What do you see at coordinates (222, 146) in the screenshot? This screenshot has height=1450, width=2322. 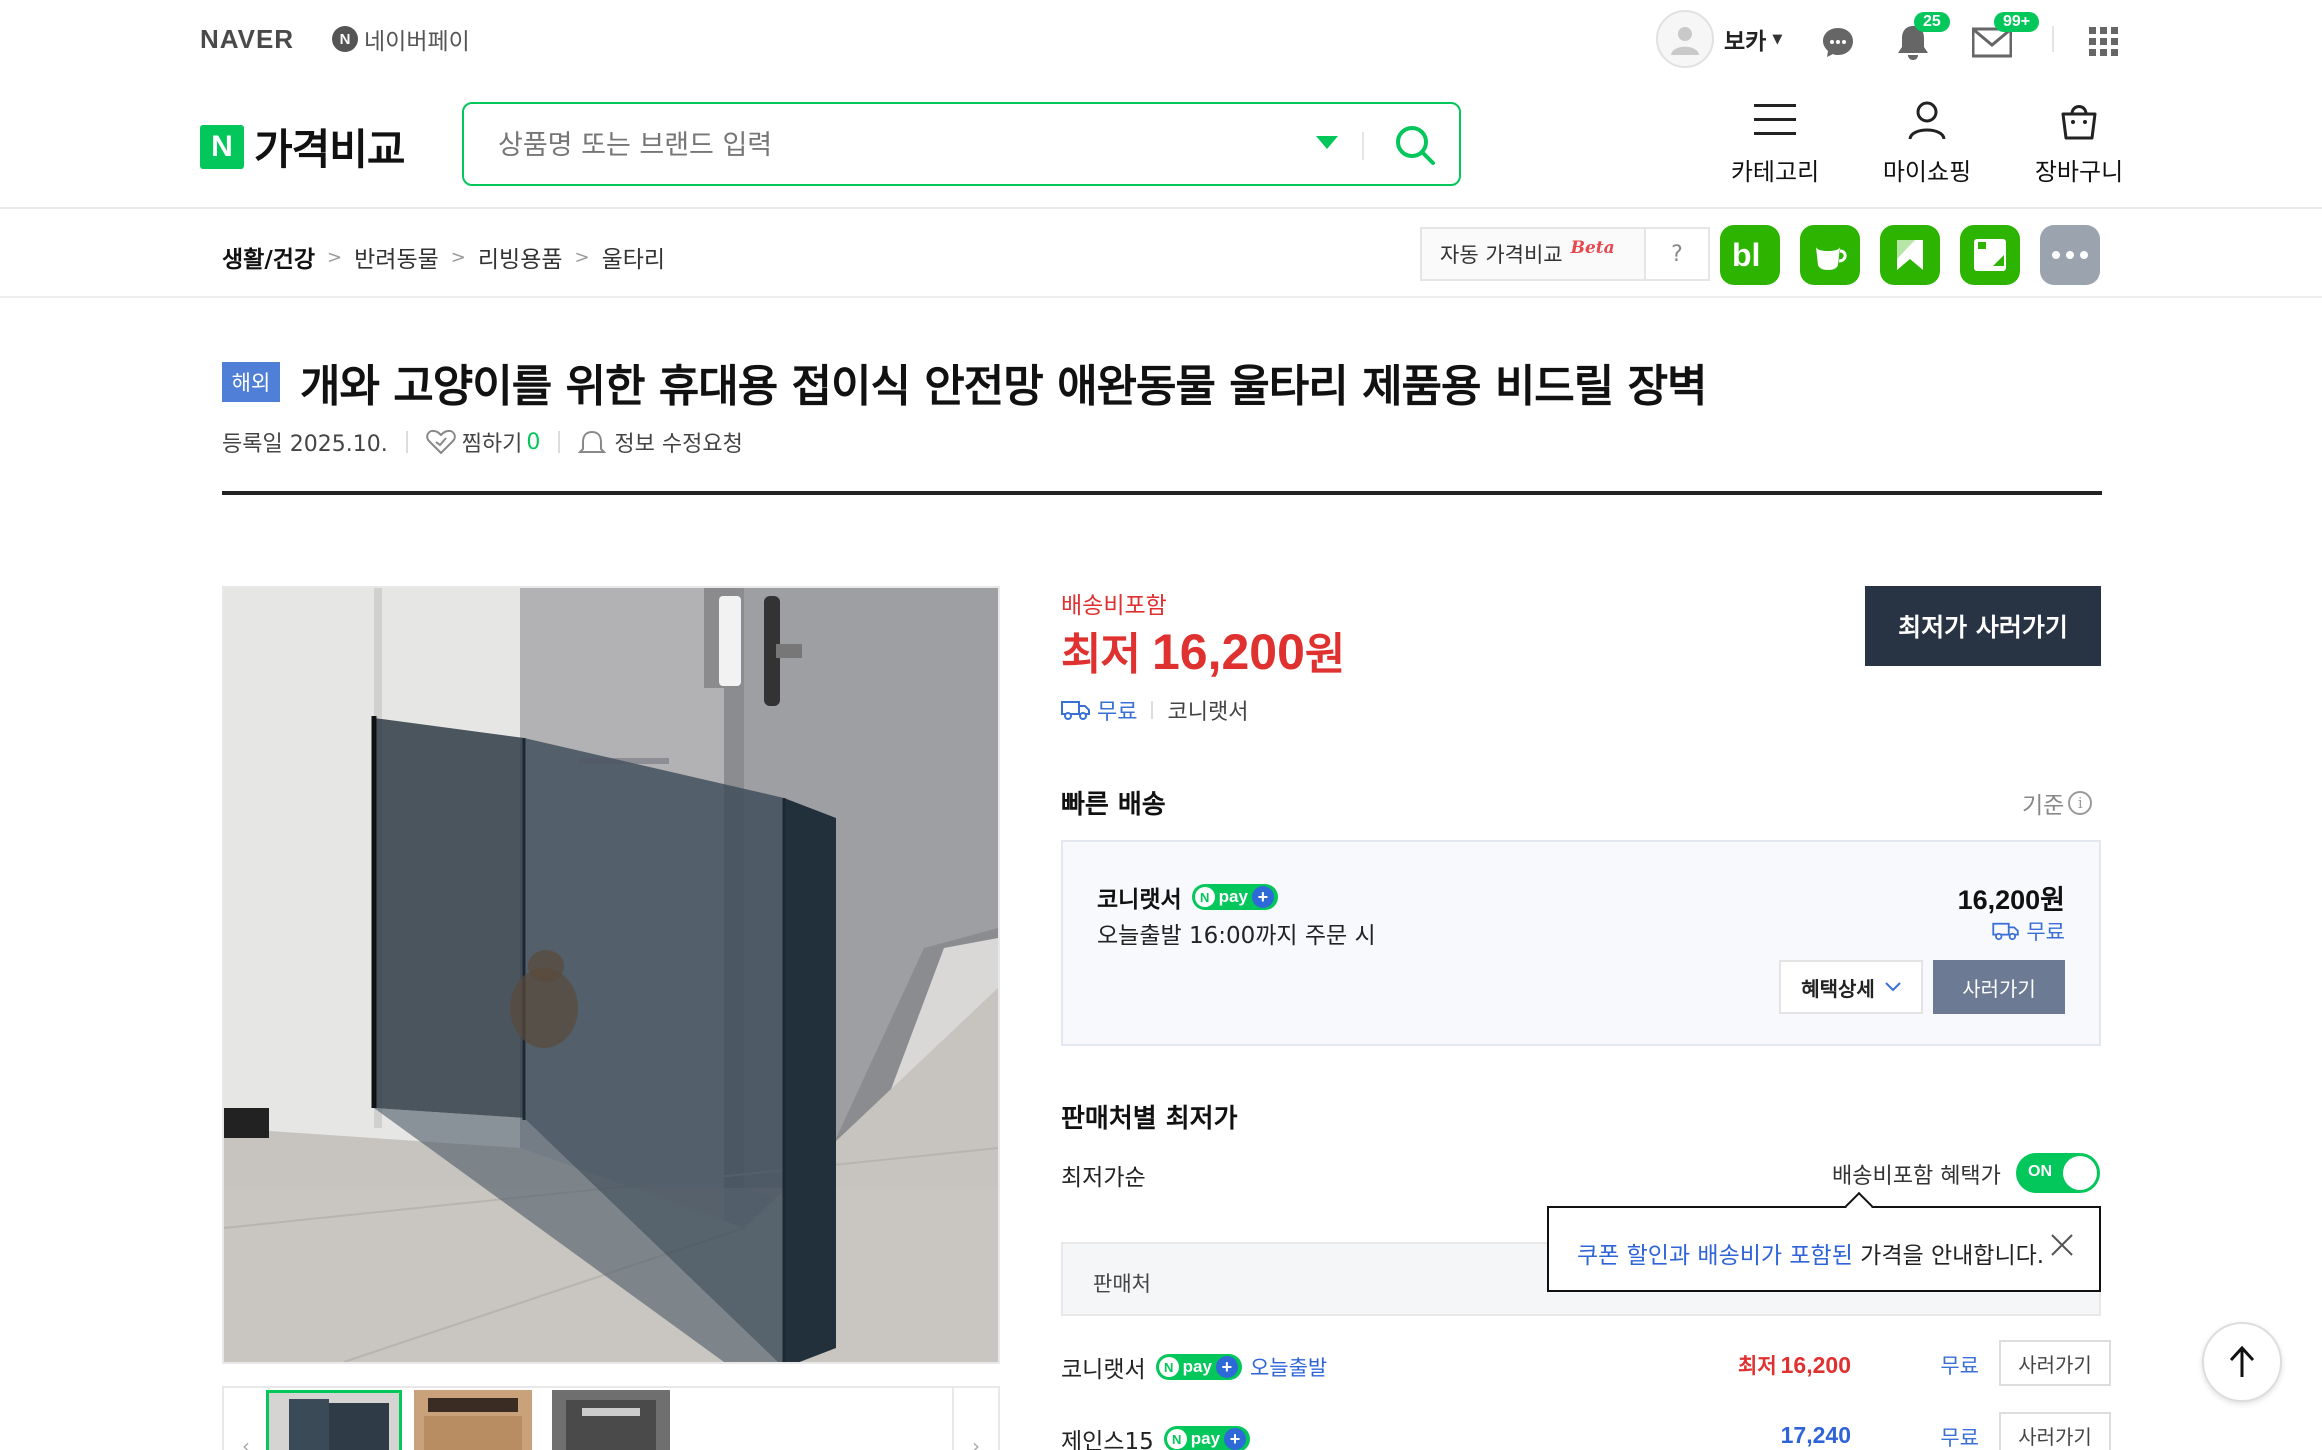 I see `naver-n-icon: N` at bounding box center [222, 146].